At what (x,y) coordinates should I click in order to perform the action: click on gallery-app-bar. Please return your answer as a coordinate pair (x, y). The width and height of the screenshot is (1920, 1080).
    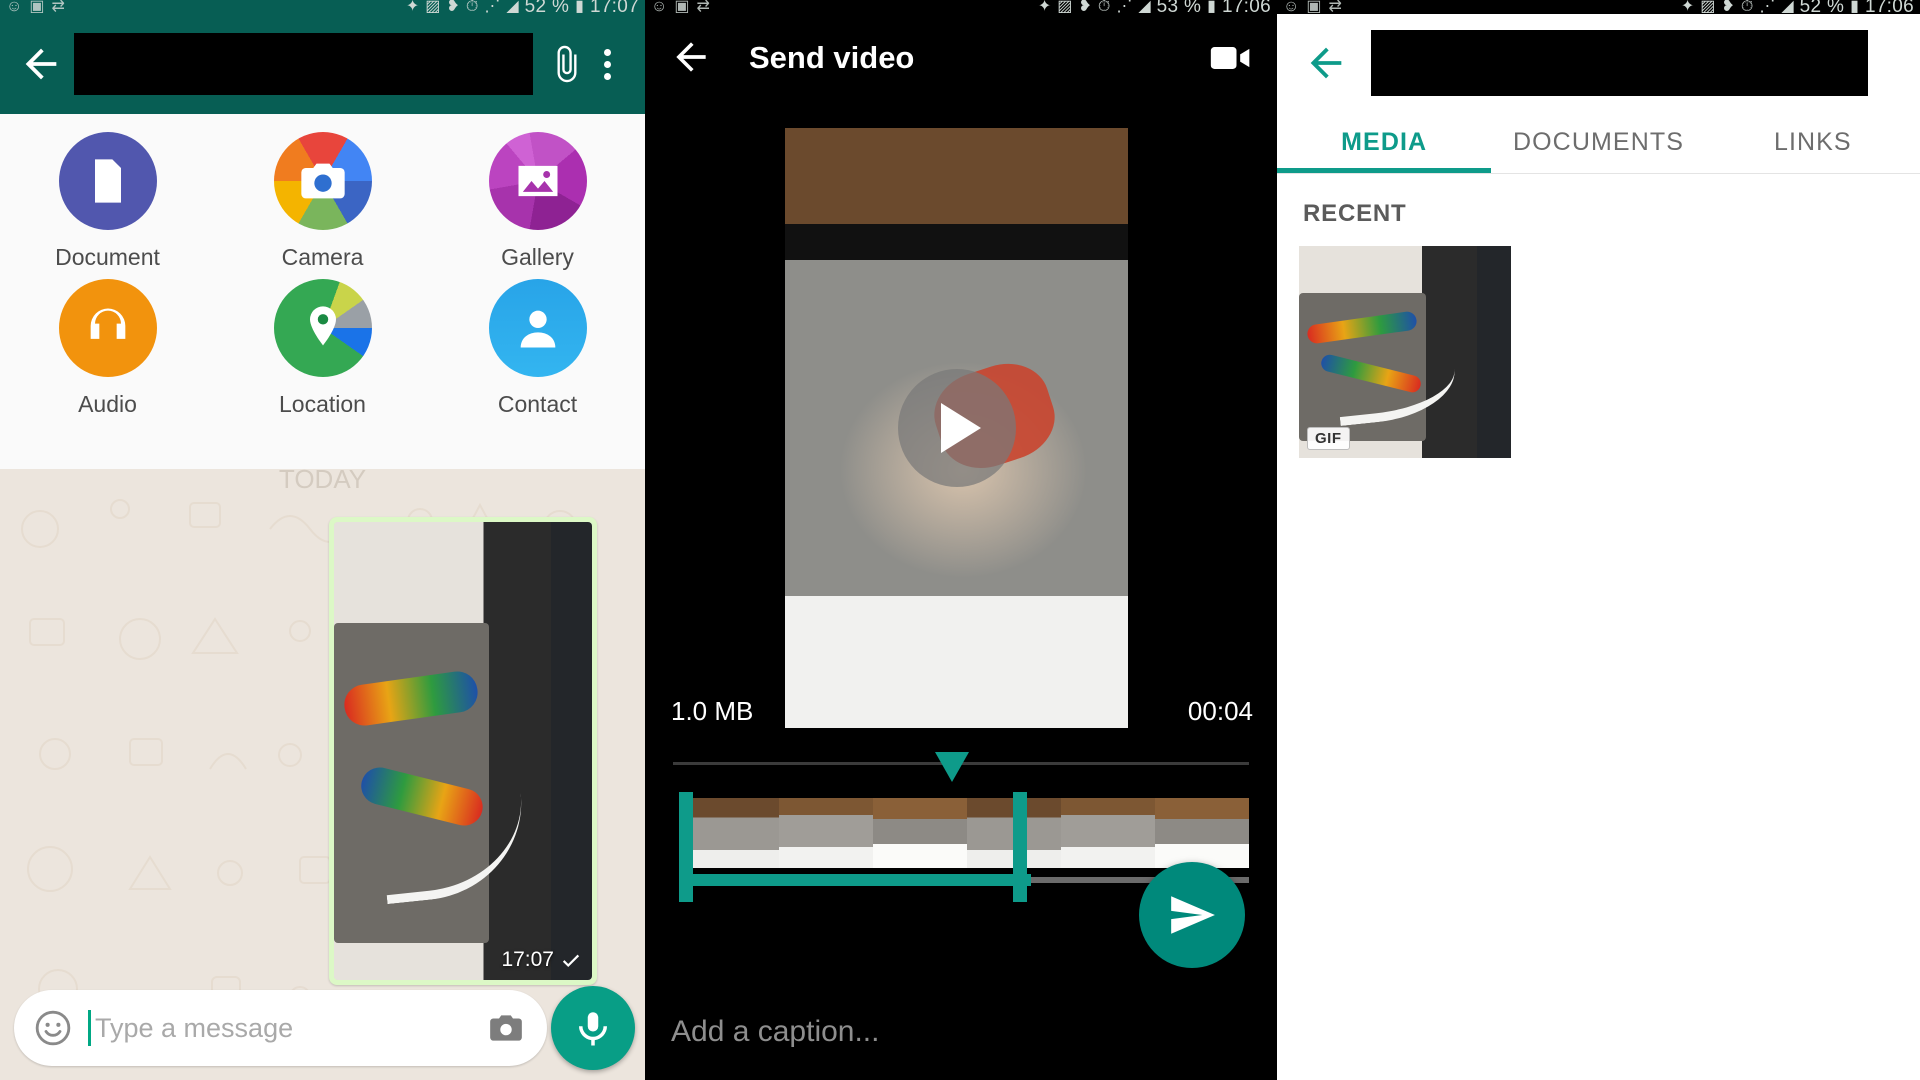
    Looking at the image, I should click on (1598, 63).